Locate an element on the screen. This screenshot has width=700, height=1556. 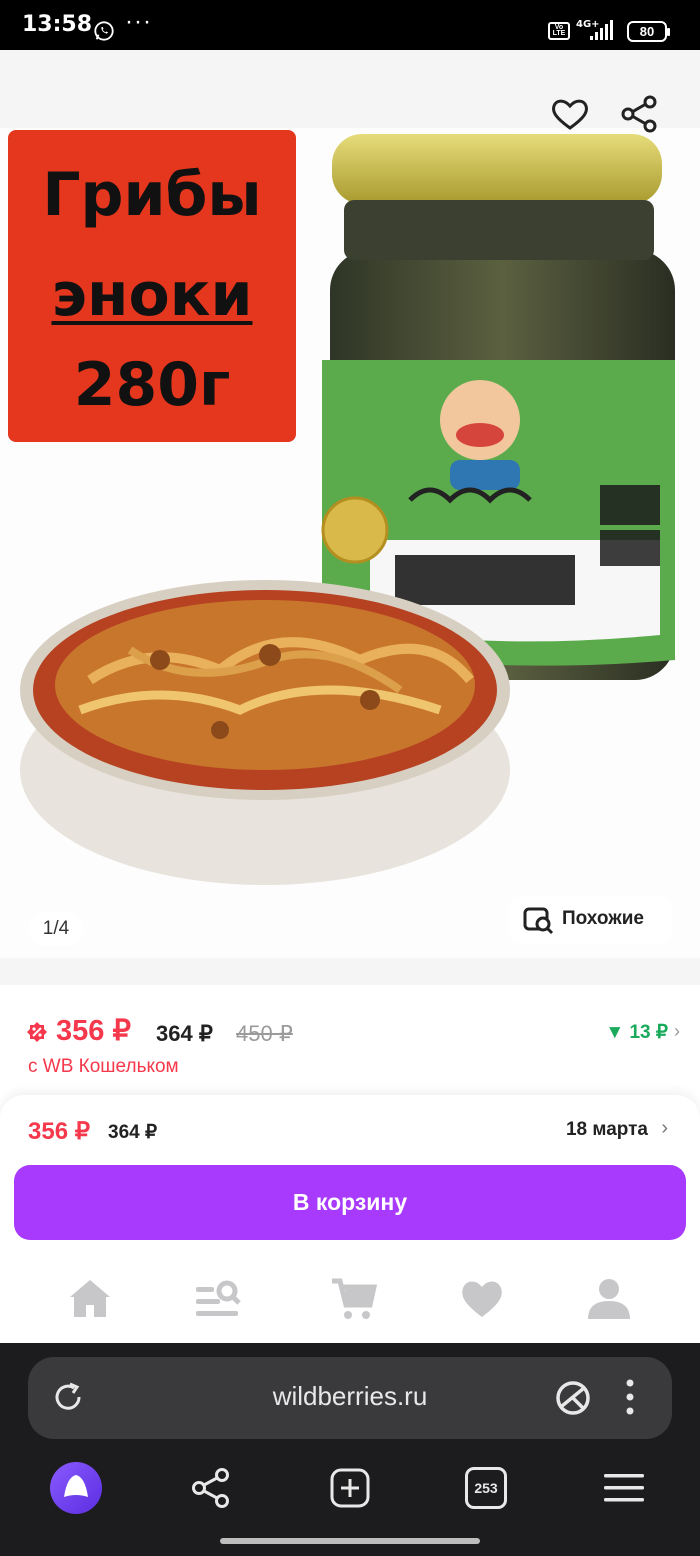
network-type: 4G+ is located at coordinates (588, 24).